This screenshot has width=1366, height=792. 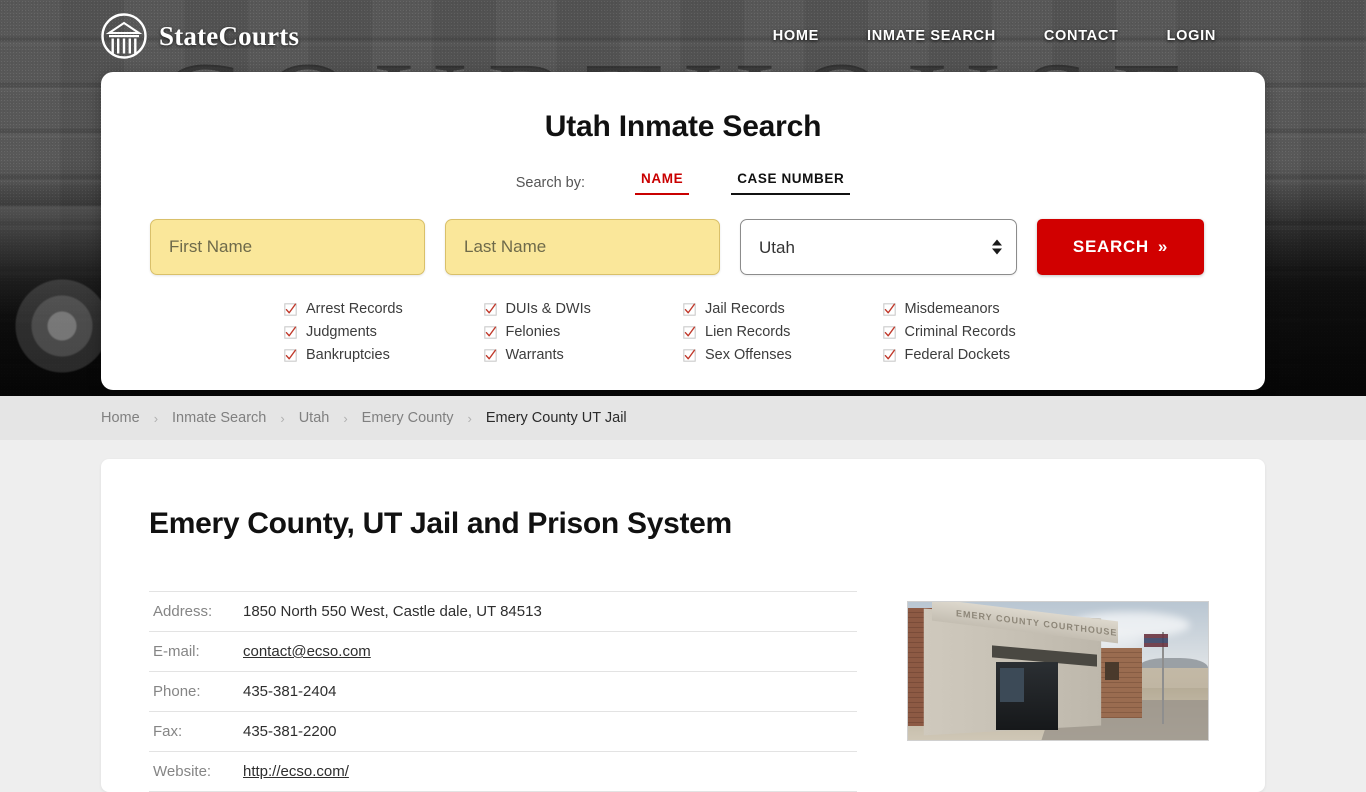 I want to click on info-link: http://ecso.com/, so click(x=296, y=771).